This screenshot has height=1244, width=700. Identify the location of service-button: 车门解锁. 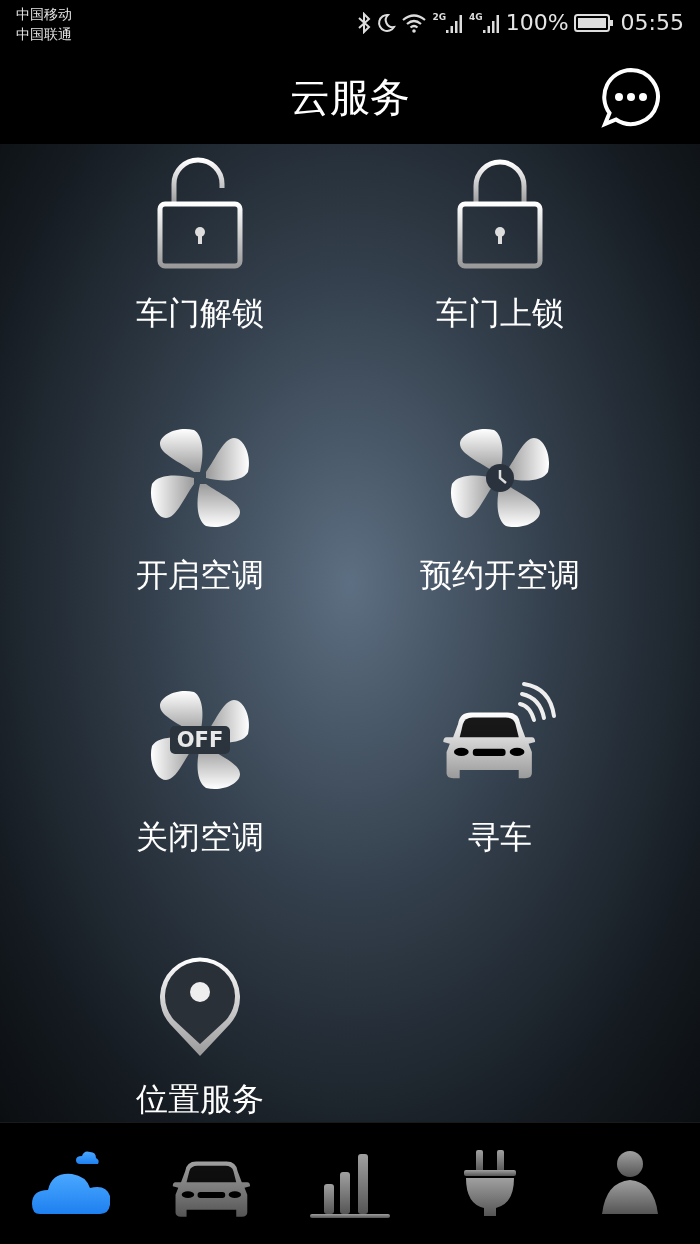
(200, 275).